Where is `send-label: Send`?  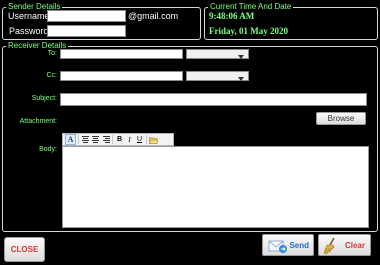
send-label: Send is located at coordinates (299, 245).